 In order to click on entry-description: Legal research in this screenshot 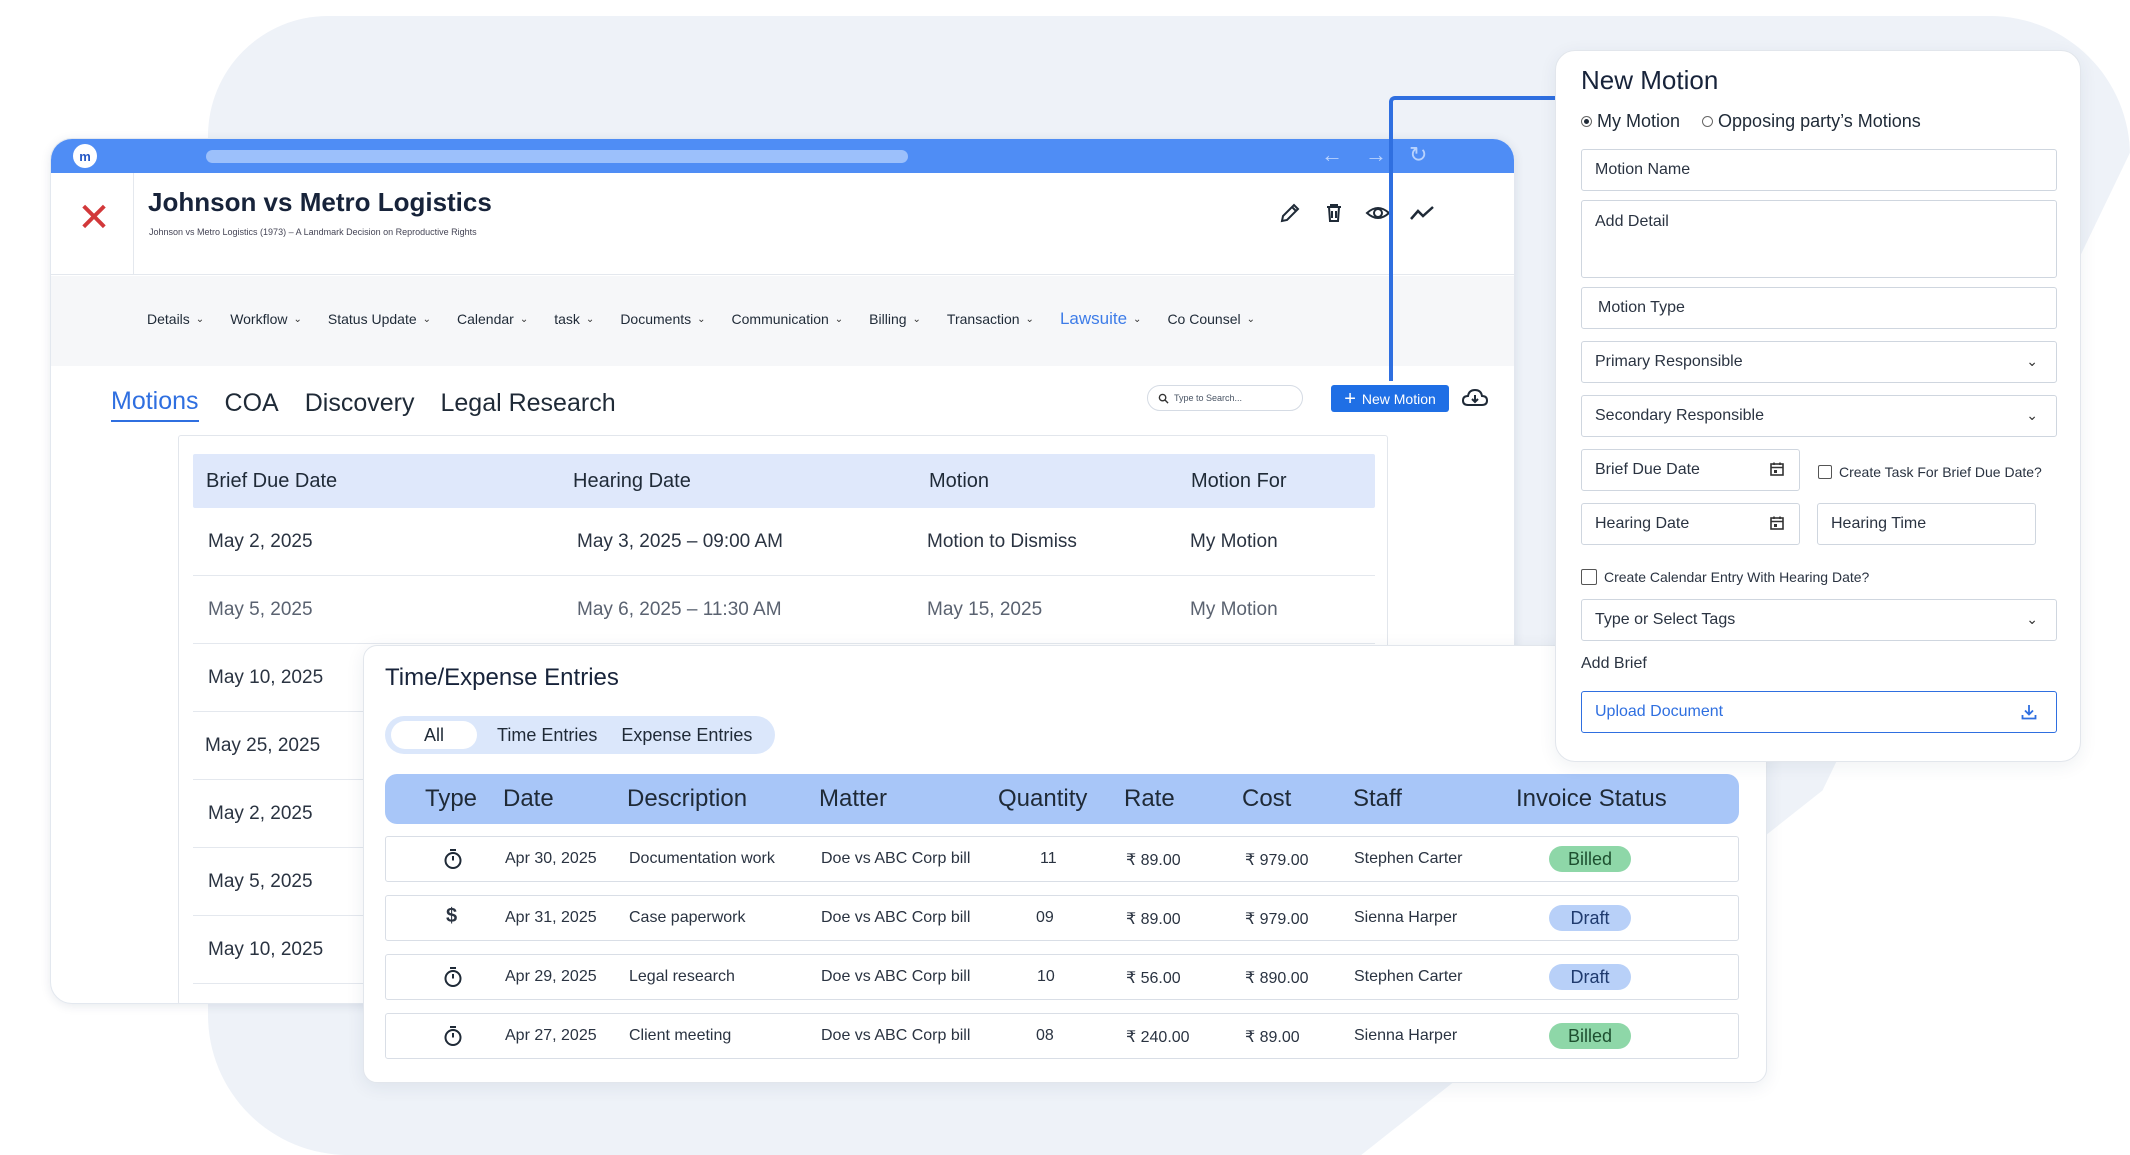, I will do `click(682, 976)`.